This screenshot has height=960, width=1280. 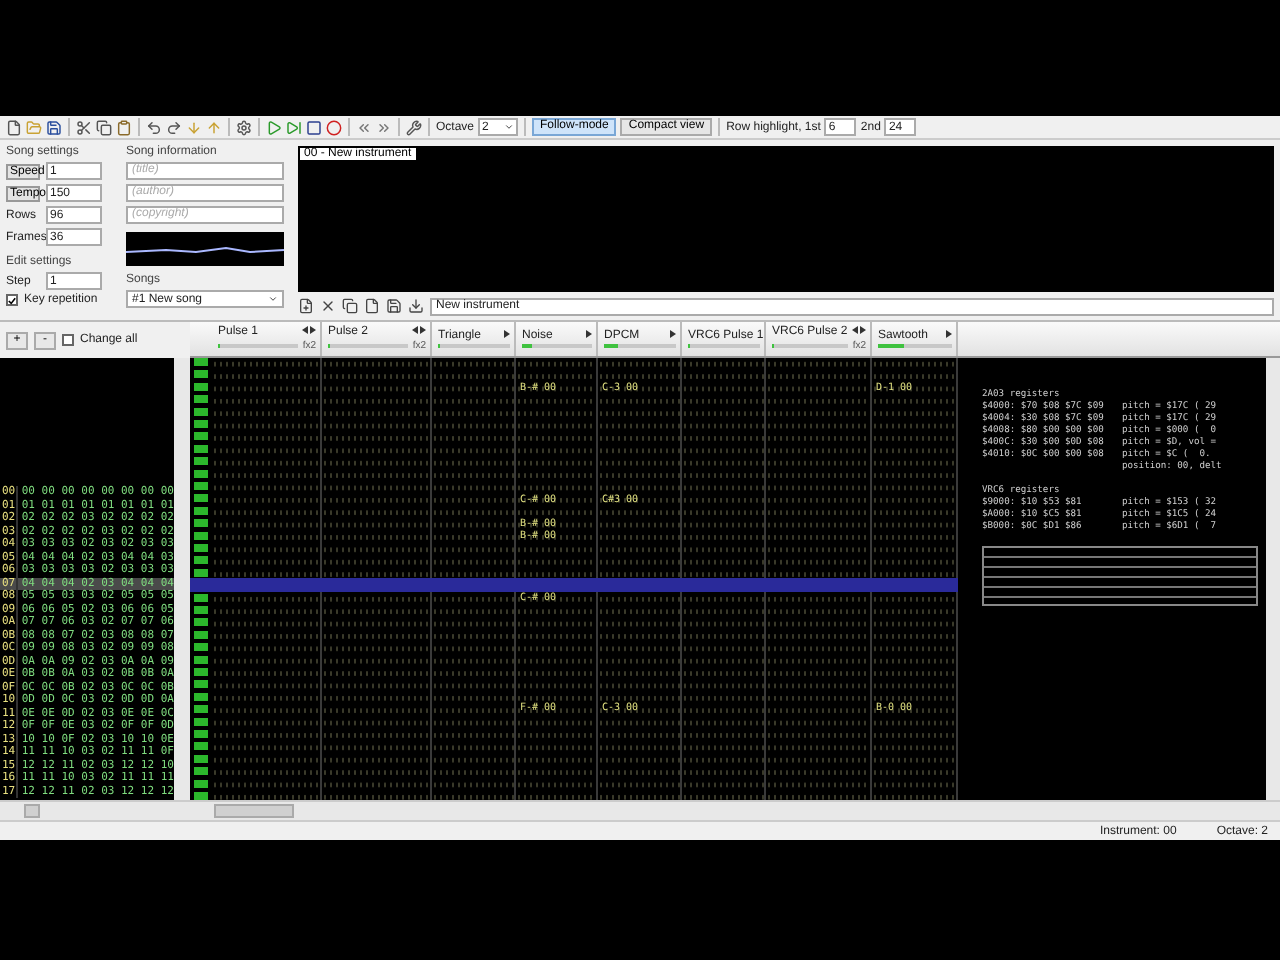 What do you see at coordinates (274, 127) in the screenshot?
I see `play-icon` at bounding box center [274, 127].